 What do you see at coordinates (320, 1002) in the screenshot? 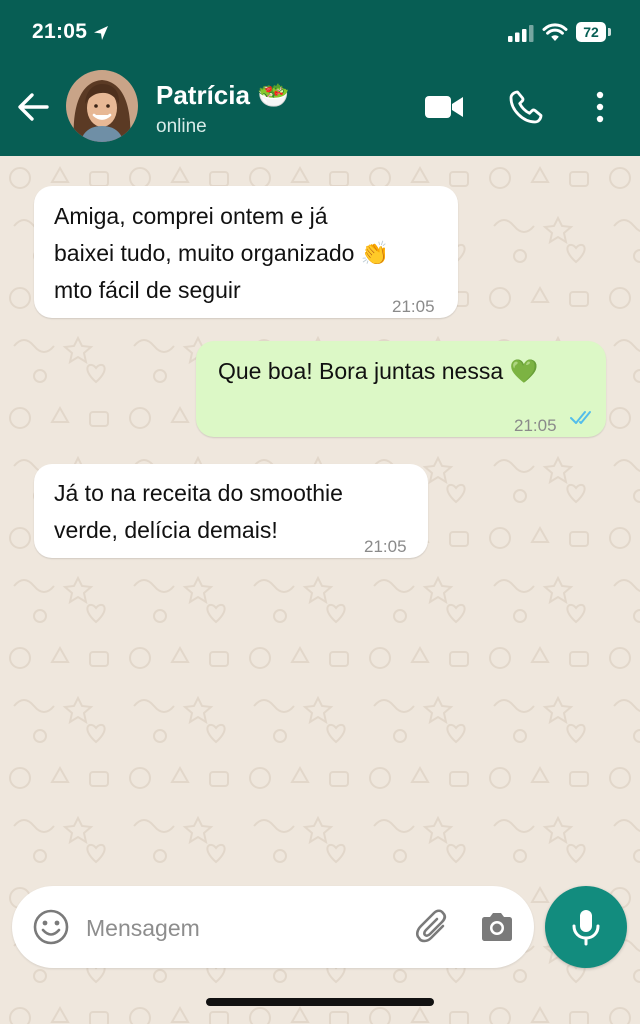
I see `home-indicator` at bounding box center [320, 1002].